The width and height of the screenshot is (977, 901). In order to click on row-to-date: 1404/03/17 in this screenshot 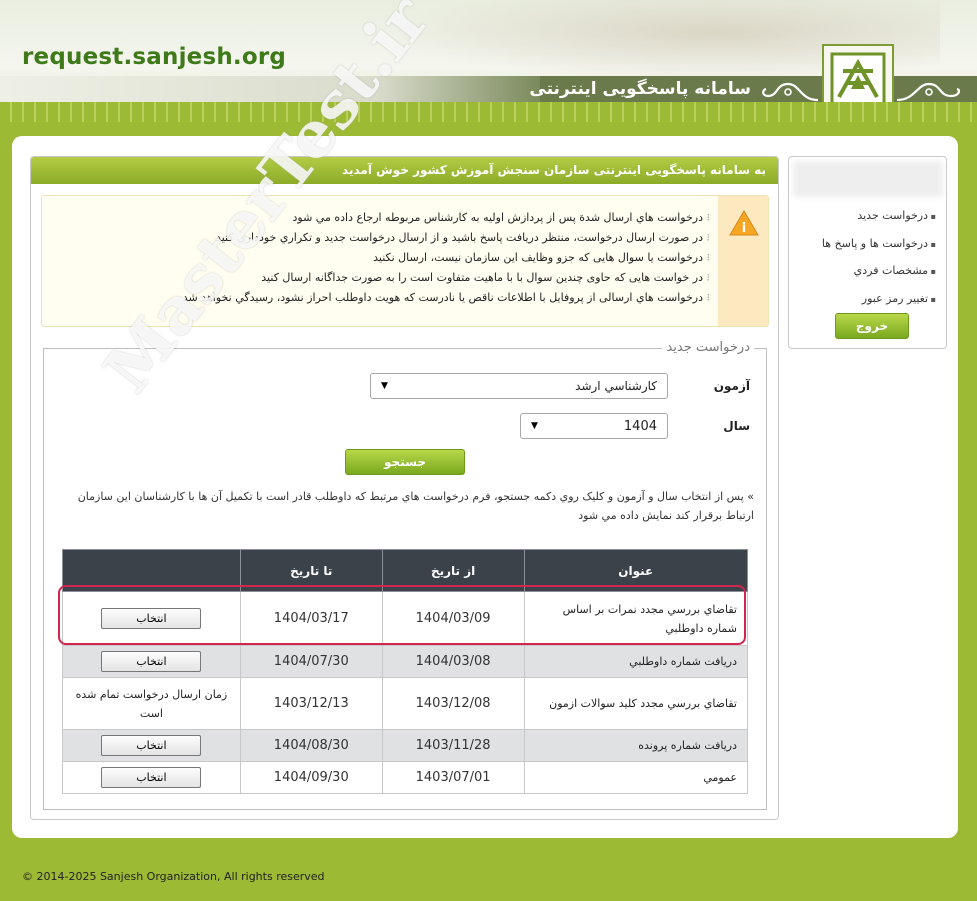, I will do `click(311, 618)`.